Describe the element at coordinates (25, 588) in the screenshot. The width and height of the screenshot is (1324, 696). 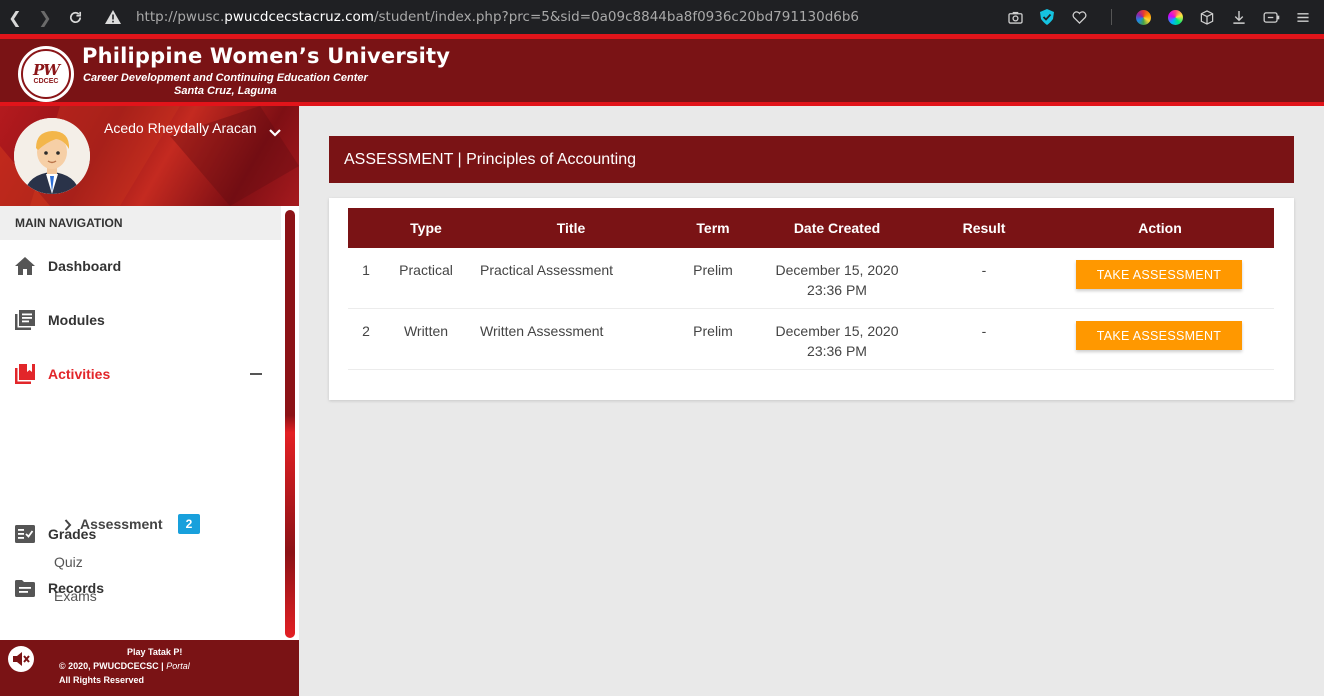
I see `records-icon` at that location.